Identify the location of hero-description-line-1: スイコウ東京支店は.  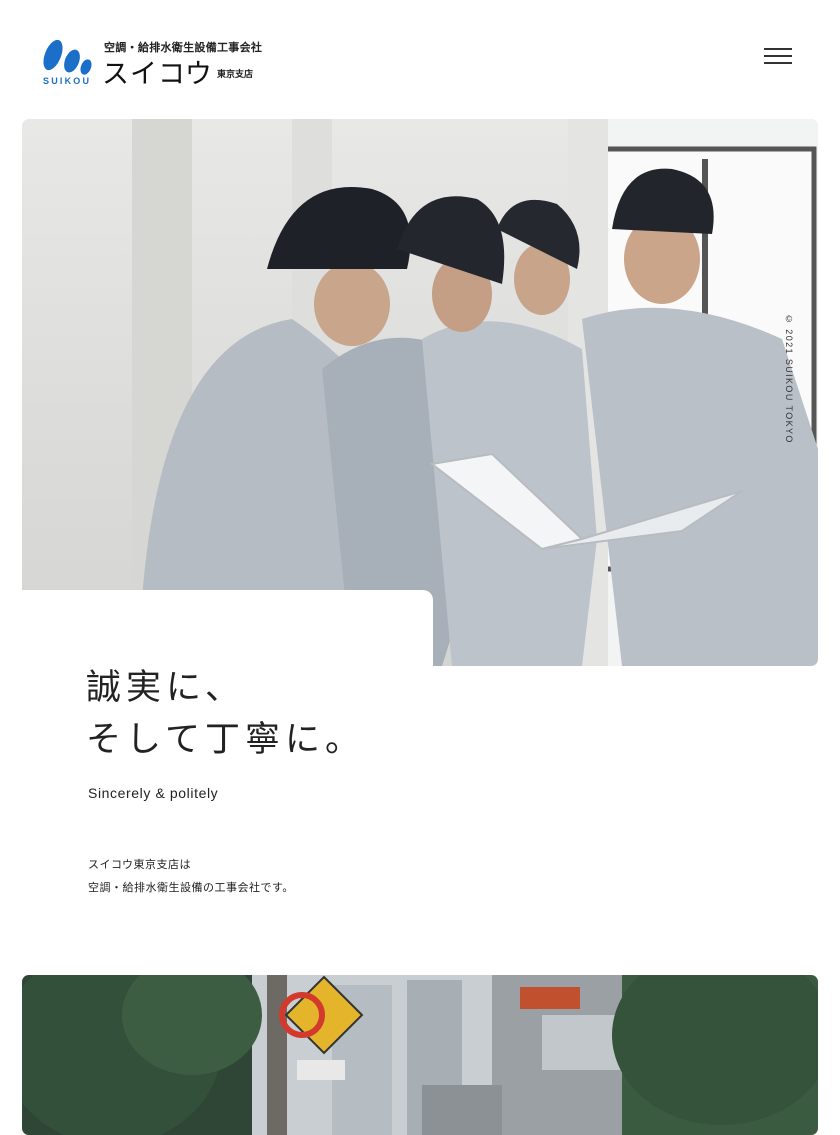
(140, 864).